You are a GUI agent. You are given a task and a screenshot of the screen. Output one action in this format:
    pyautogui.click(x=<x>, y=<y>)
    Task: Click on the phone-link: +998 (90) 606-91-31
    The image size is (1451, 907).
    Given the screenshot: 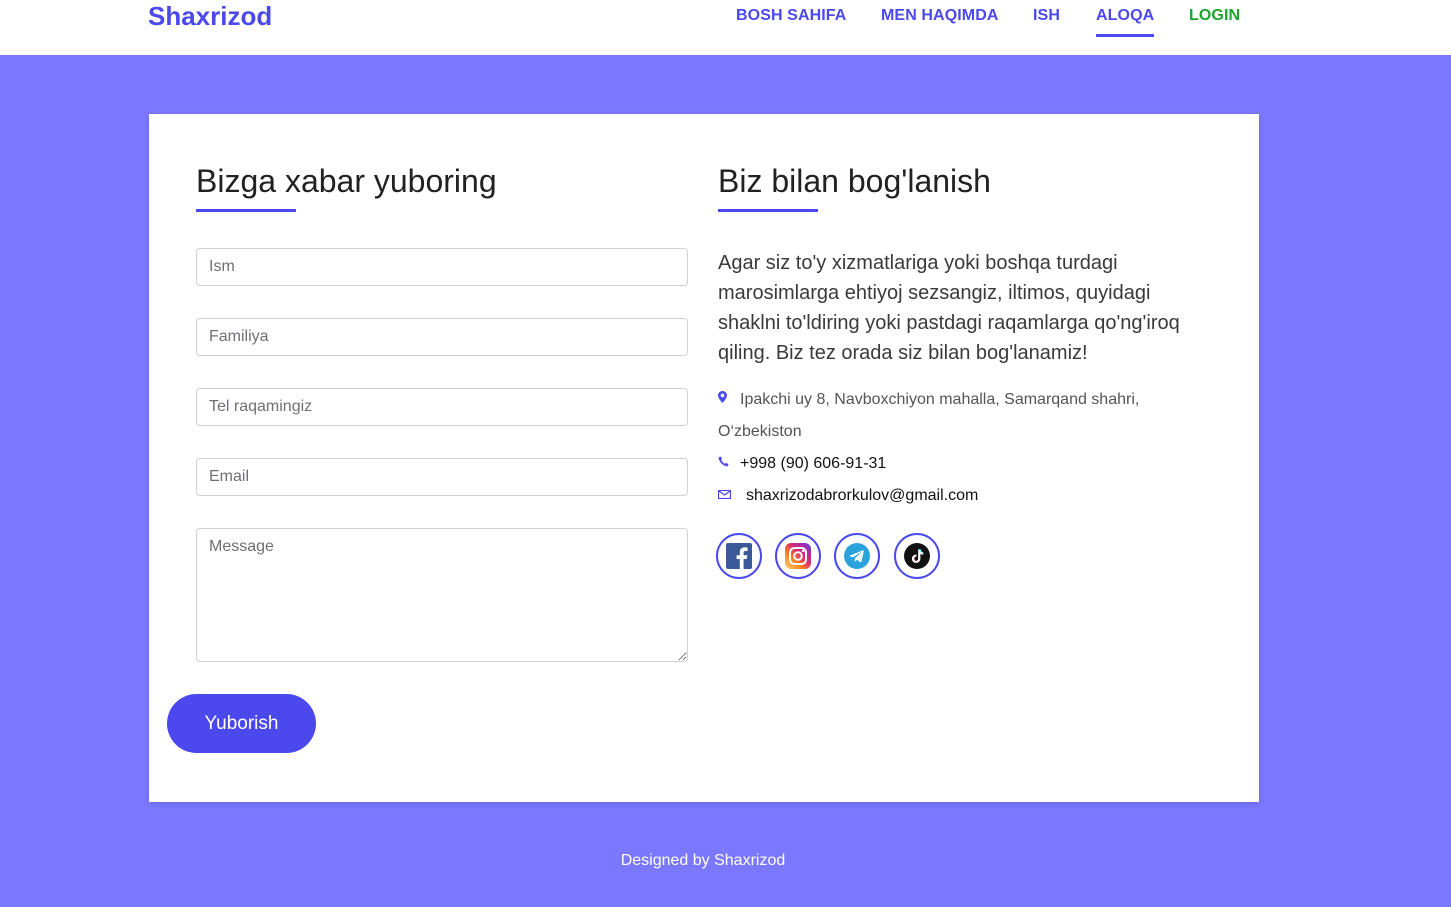 What is the action you would take?
    pyautogui.click(x=813, y=463)
    